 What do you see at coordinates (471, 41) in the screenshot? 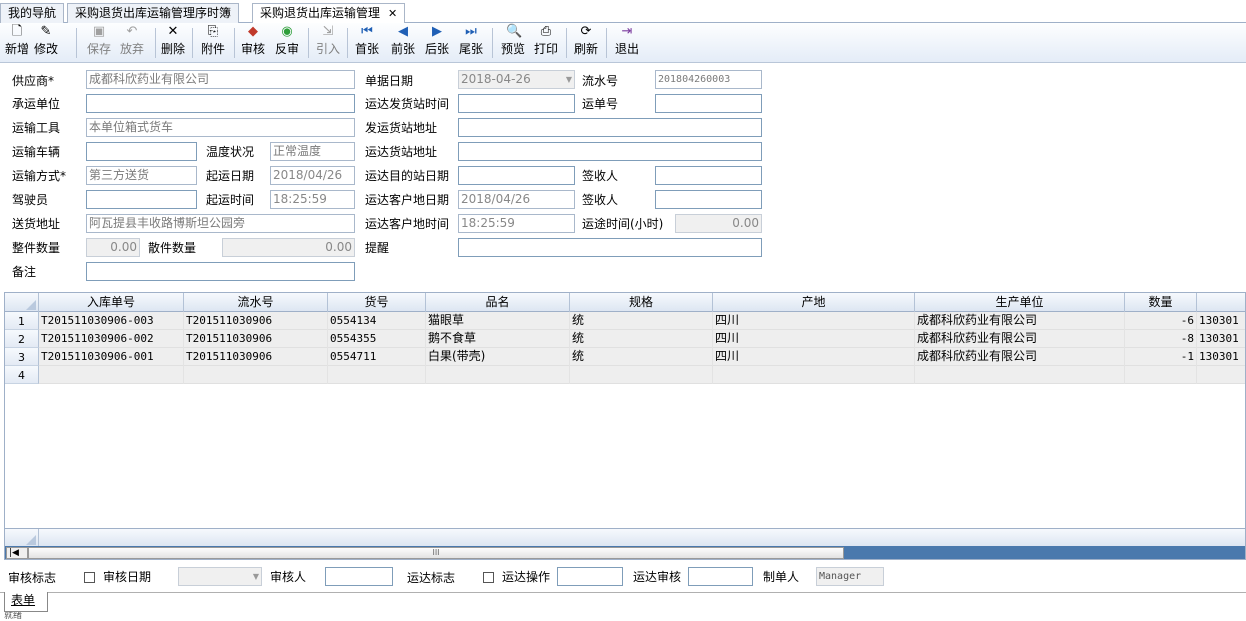
I see `last-record-button: ⏭ 尾张` at bounding box center [471, 41].